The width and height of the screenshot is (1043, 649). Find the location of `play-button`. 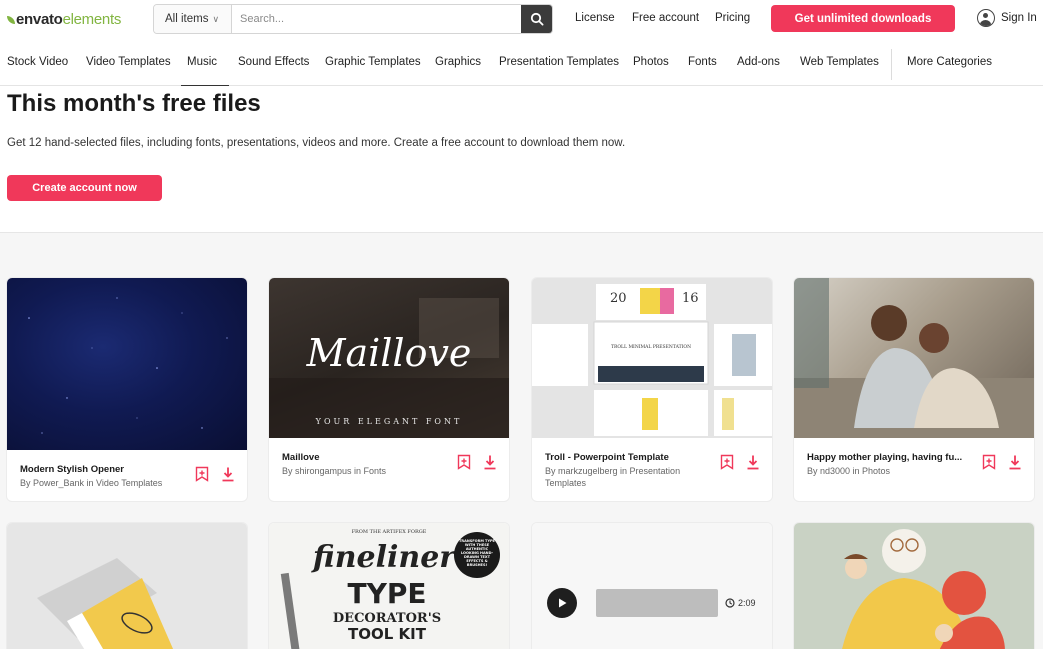

play-button is located at coordinates (562, 603).